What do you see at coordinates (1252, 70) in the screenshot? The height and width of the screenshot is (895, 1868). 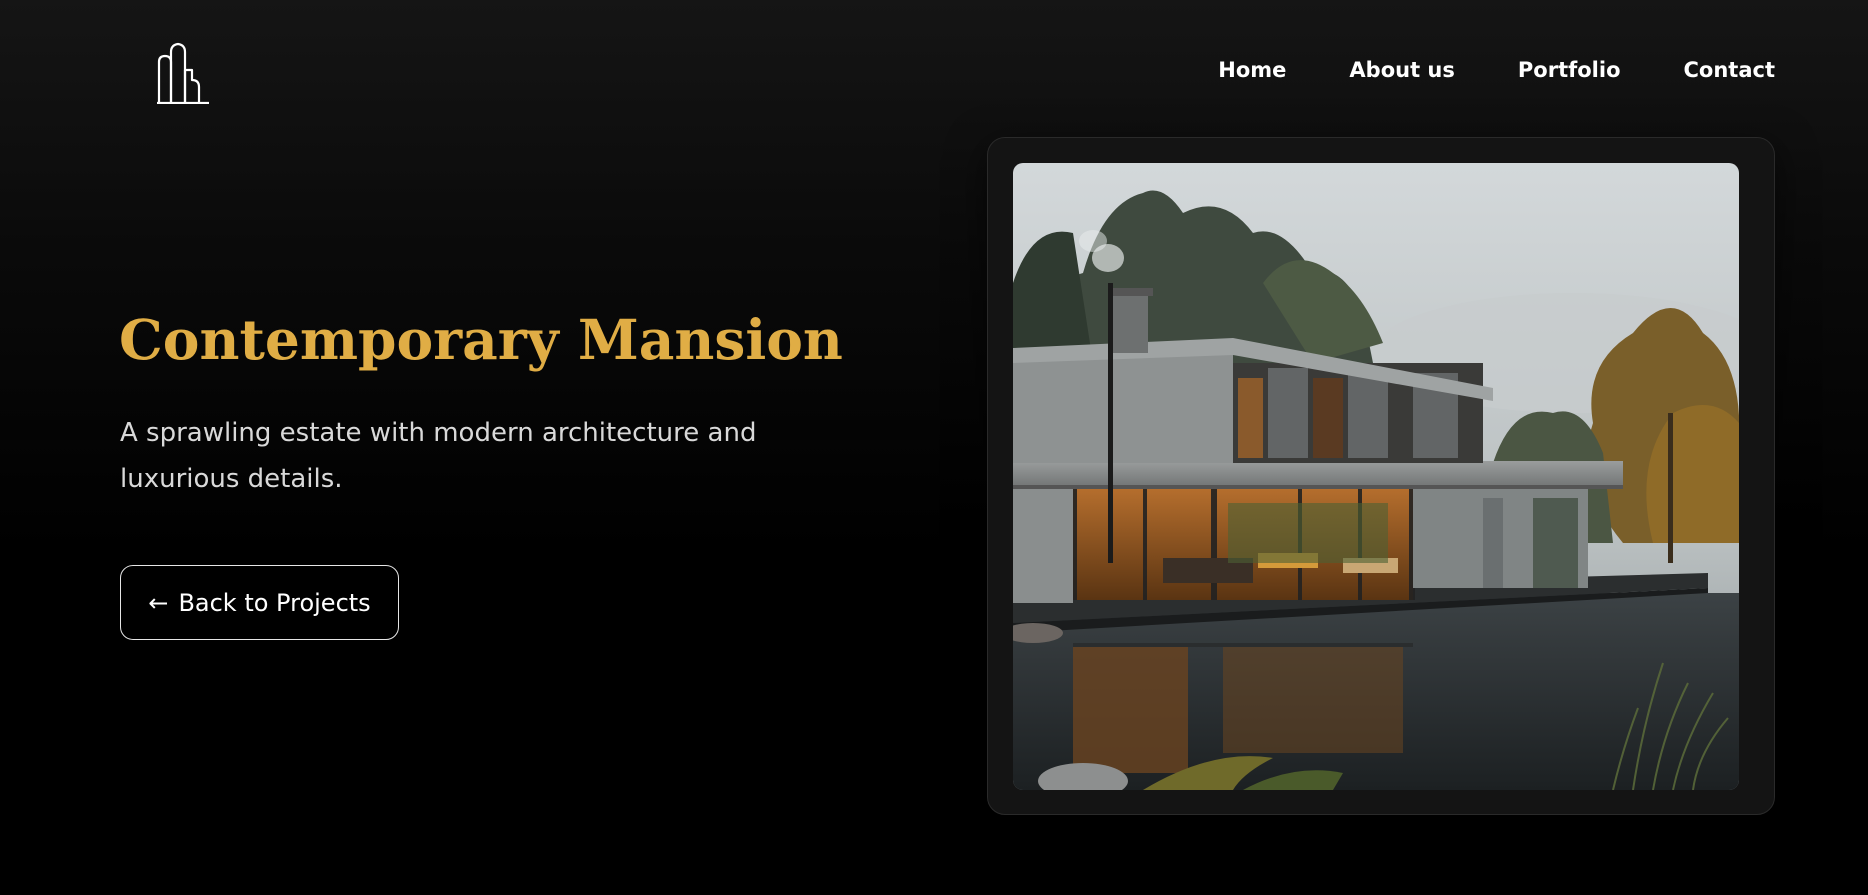 I see `nav-home-link: Home` at bounding box center [1252, 70].